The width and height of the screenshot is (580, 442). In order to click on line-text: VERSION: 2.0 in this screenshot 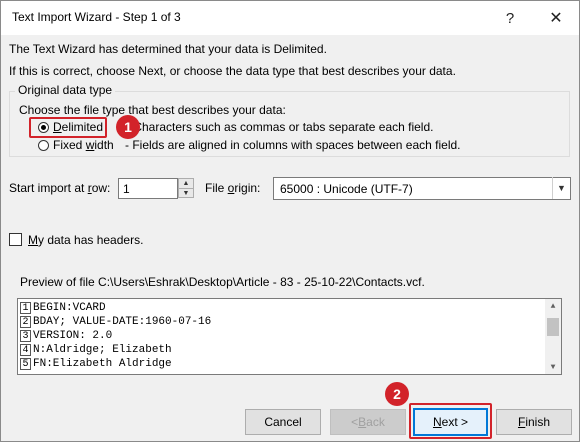, I will do `click(73, 336)`.